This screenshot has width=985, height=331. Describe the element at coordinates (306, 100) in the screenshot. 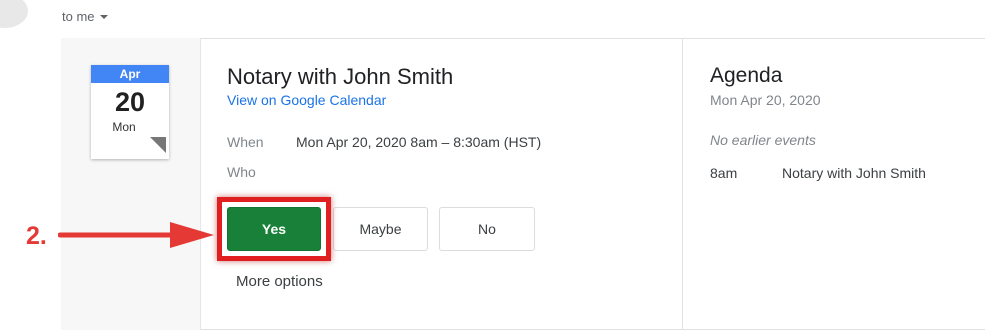

I see `view-on-calendar-link: View on Google Calendar` at that location.